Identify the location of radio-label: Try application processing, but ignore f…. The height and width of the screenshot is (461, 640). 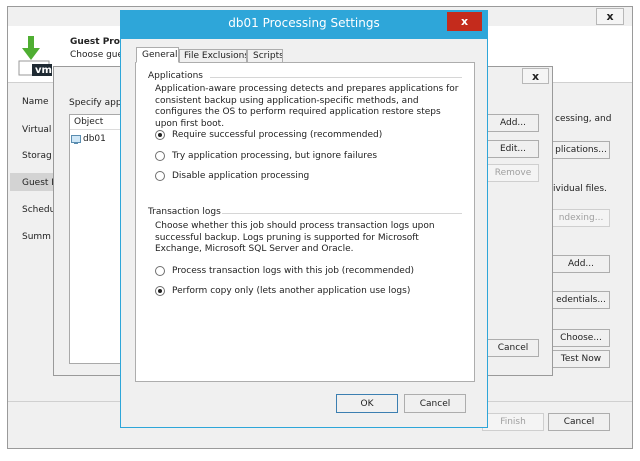
(275, 156).